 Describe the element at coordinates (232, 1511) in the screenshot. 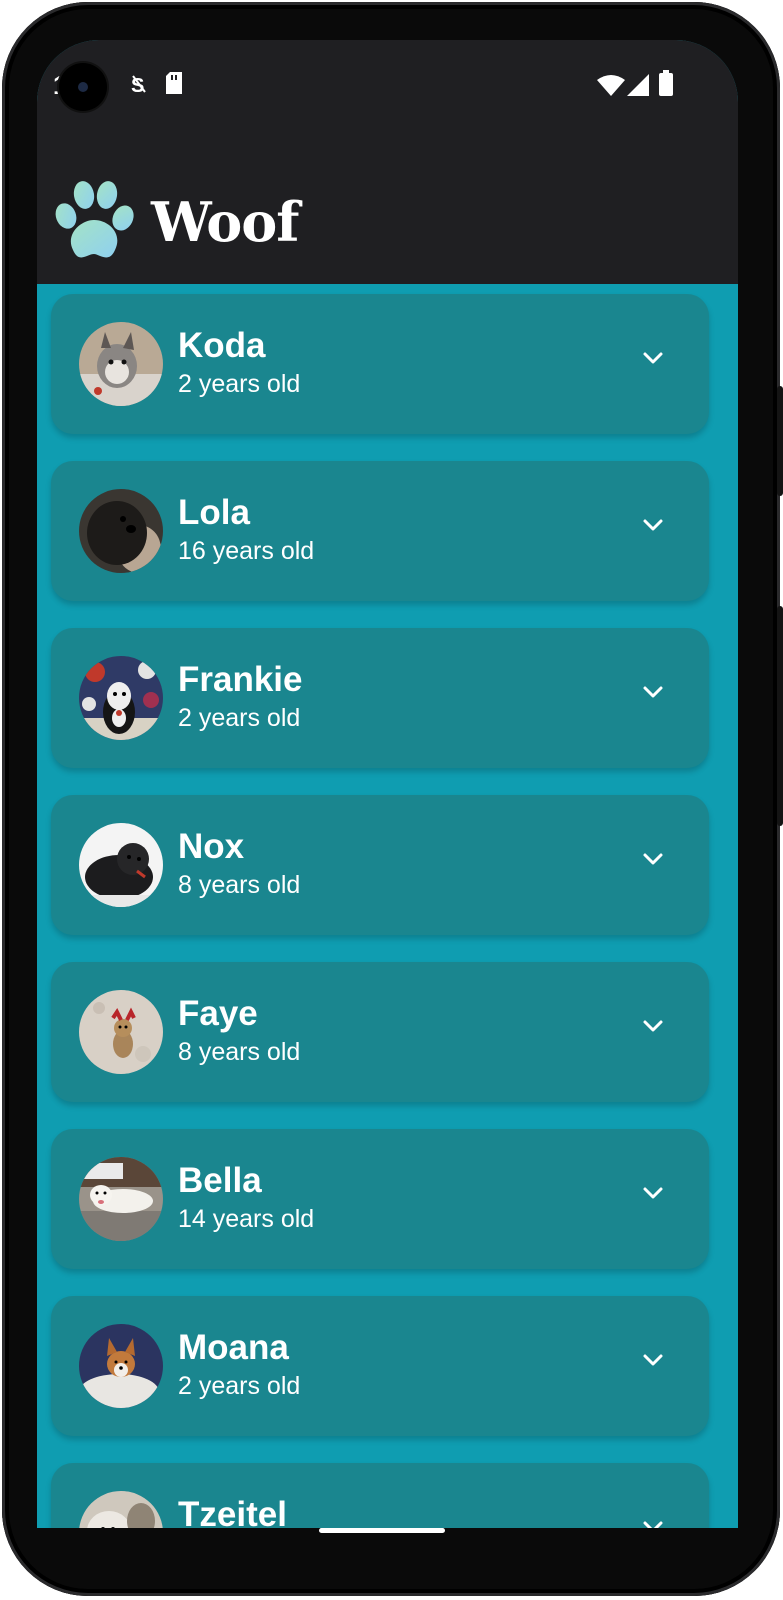

I see `dog-name: Tzeitel` at that location.